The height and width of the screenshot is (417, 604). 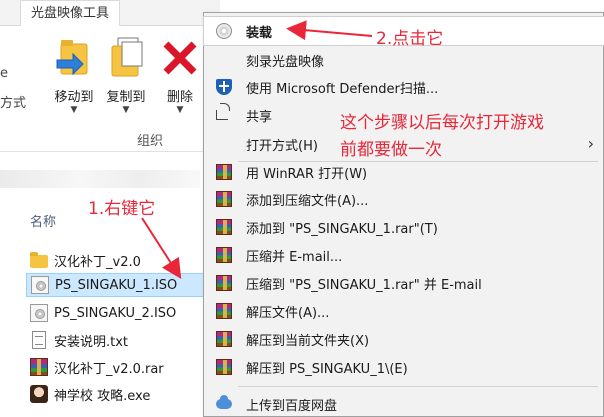 I want to click on menu-item-extract-to-folder: 解压到 PS_SINGAKU_1\(E), so click(x=404, y=367).